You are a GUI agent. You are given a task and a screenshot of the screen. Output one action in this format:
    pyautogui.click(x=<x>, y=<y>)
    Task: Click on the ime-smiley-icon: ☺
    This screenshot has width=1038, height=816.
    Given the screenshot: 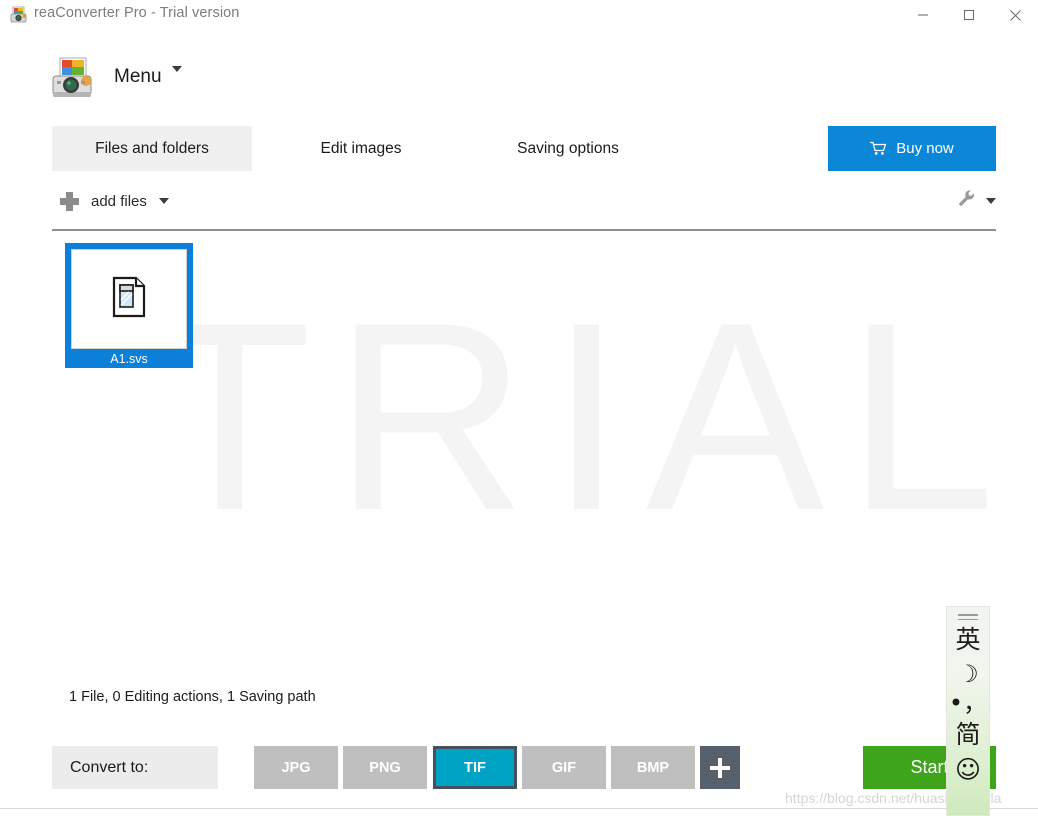 What is the action you would take?
    pyautogui.click(x=968, y=770)
    